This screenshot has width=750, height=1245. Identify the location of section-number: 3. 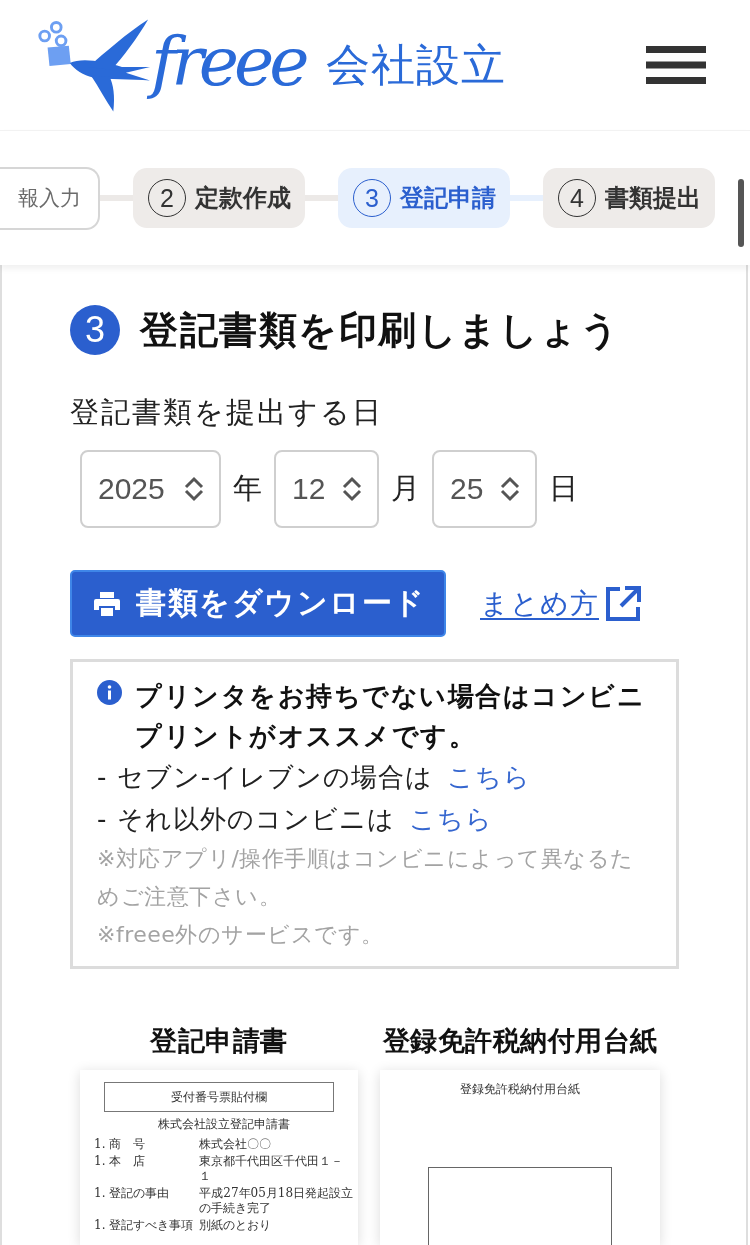
(95, 330).